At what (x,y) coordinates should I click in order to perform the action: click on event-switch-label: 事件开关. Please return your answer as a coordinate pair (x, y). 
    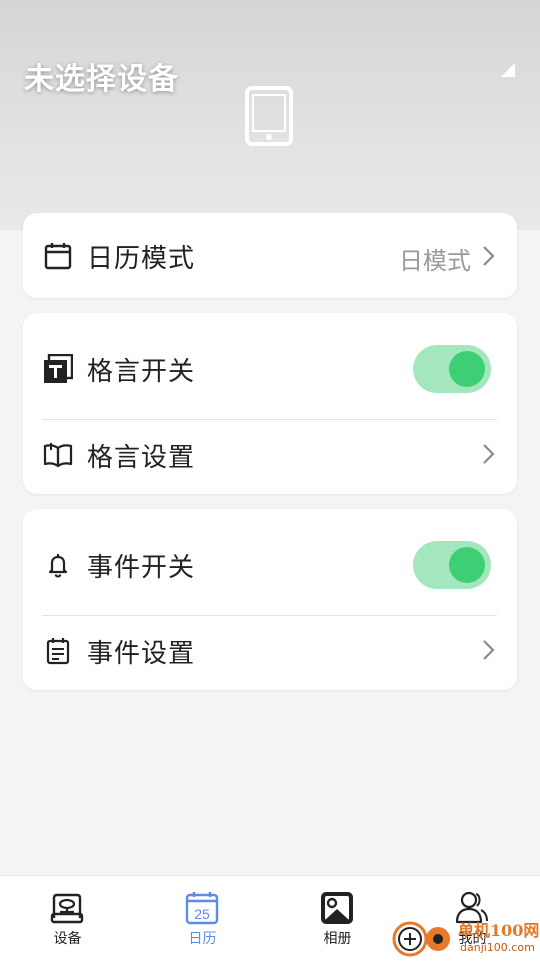
    Looking at the image, I should click on (141, 568).